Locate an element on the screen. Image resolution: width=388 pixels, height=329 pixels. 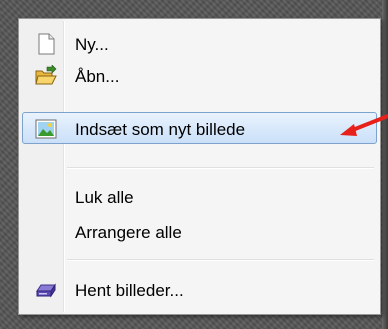
menu-item-close-all: Luk alle is located at coordinates (199, 196).